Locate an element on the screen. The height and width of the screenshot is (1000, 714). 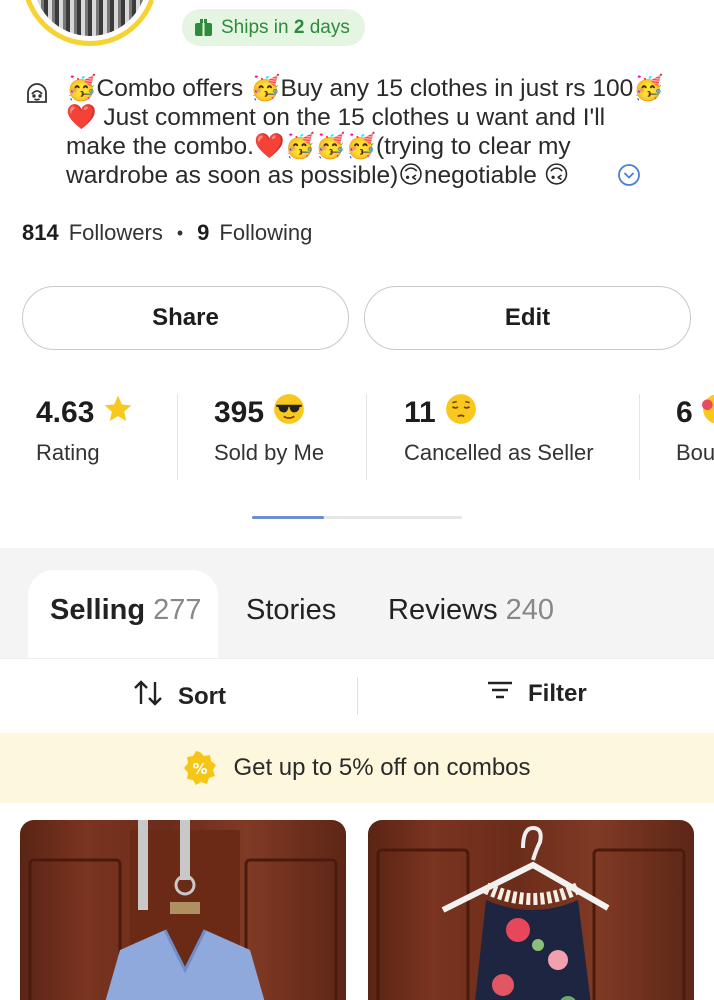
bought-value: 6 is located at coordinates (684, 412).